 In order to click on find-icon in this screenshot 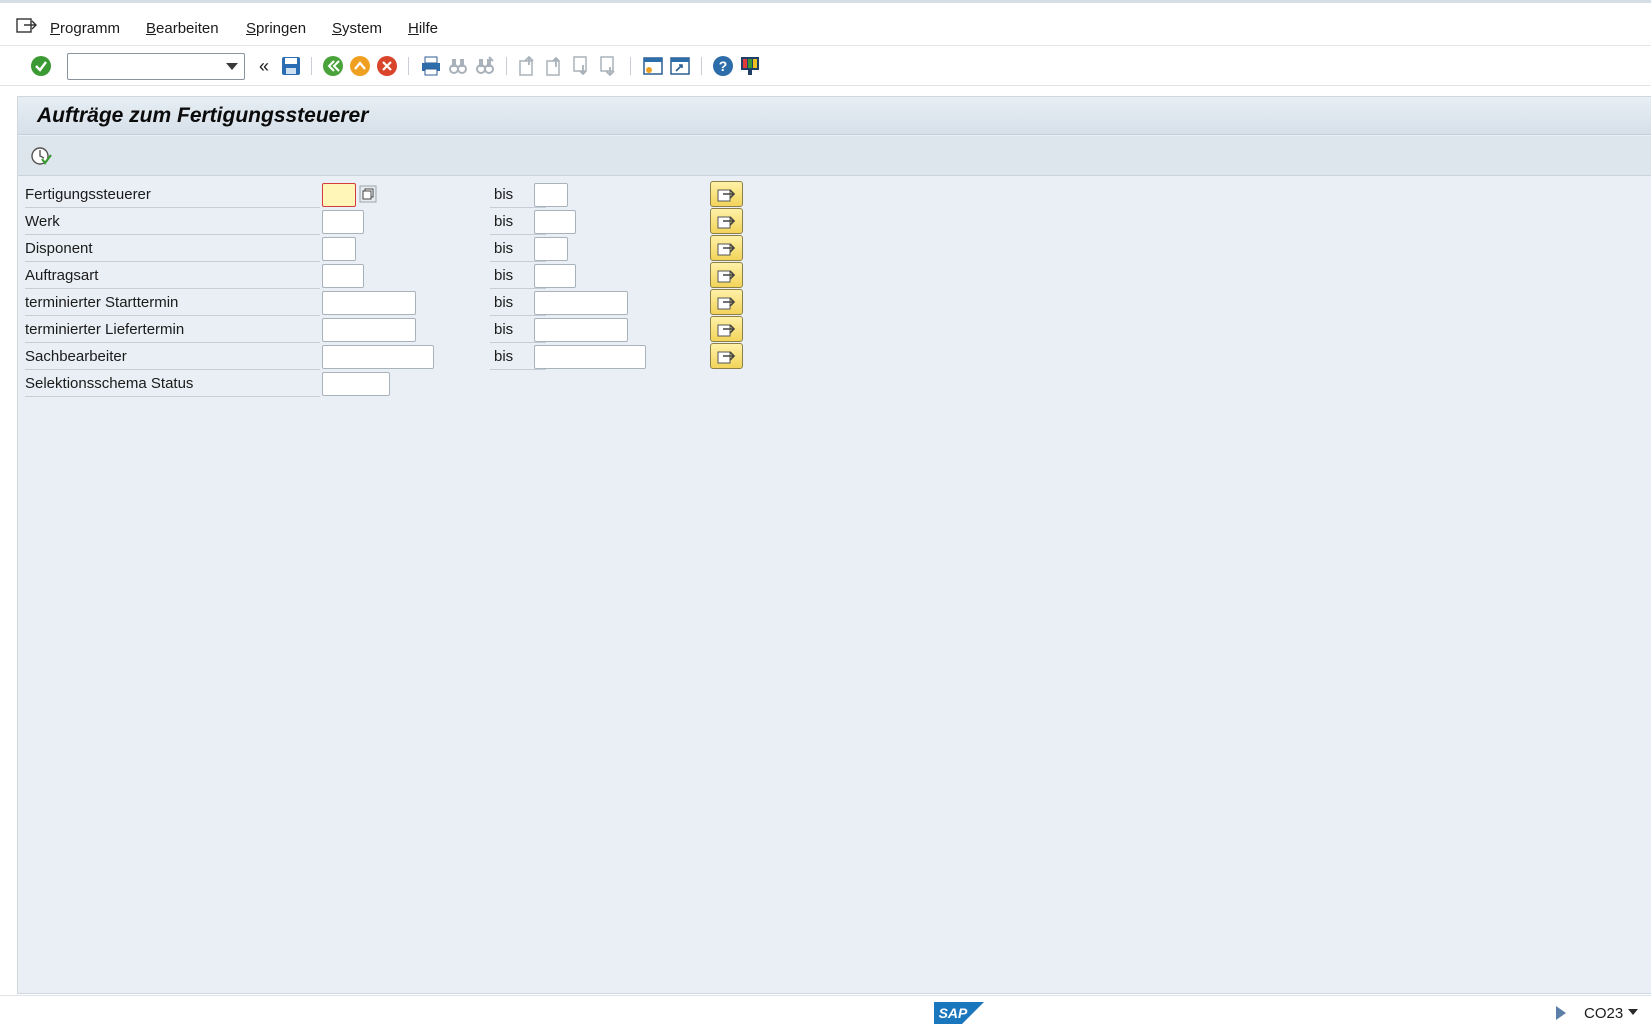, I will do `click(458, 66)`.